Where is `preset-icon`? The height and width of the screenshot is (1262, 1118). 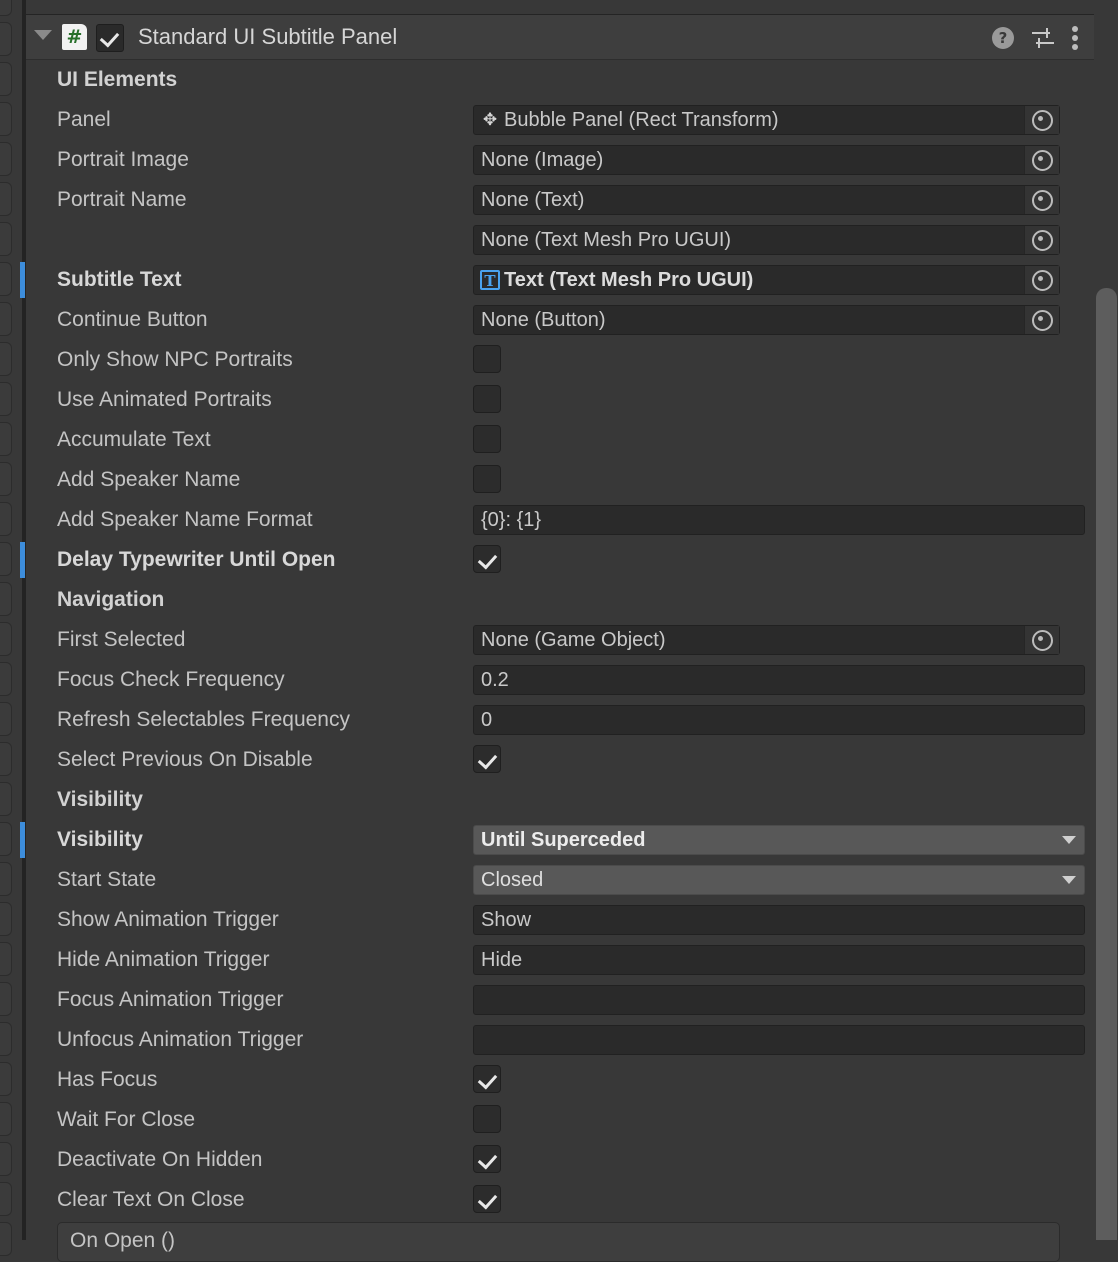
preset-icon is located at coordinates (1043, 38).